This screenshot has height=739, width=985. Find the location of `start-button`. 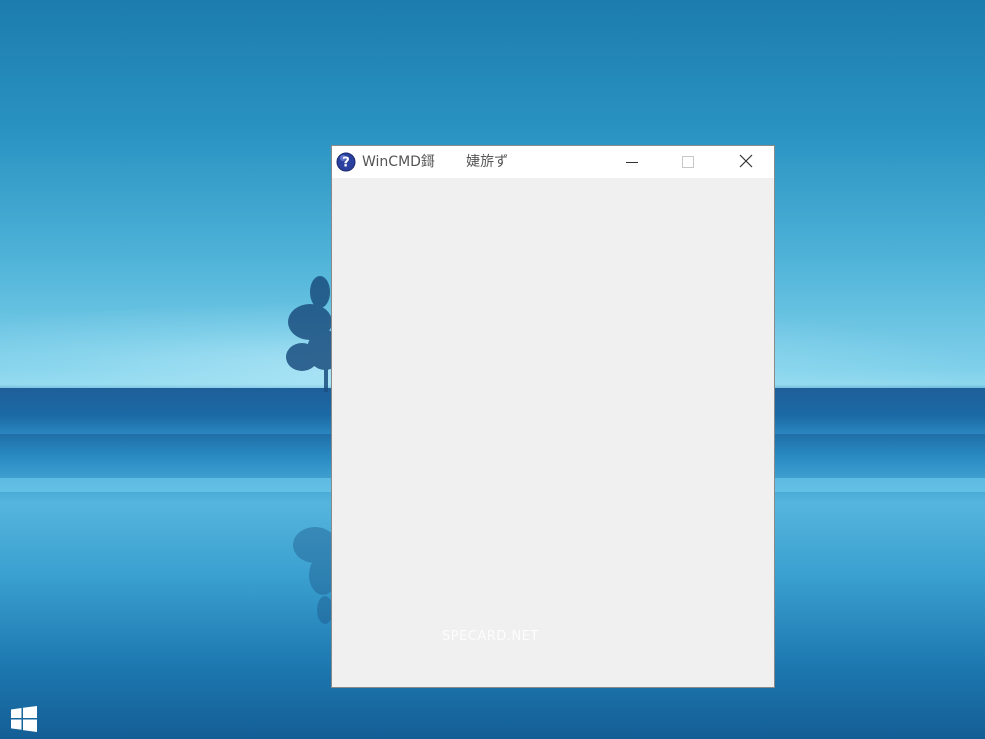

start-button is located at coordinates (24, 719).